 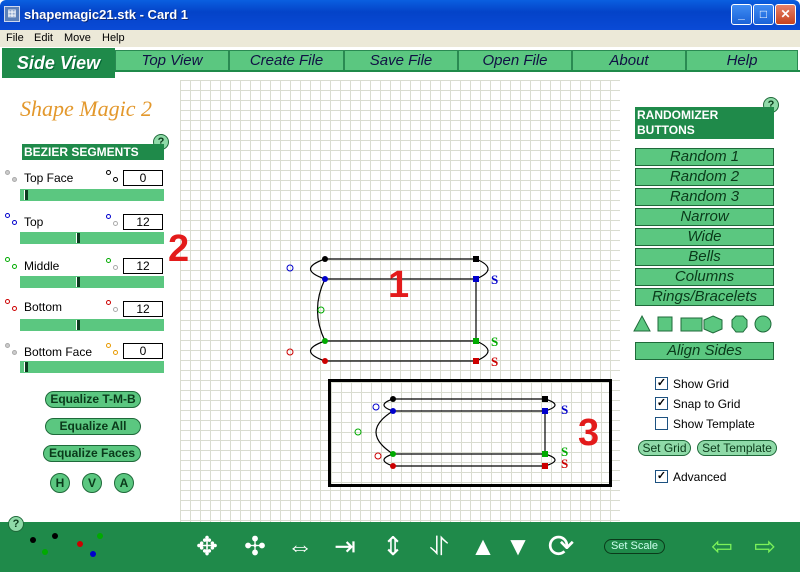 What do you see at coordinates (763, 14) in the screenshot?
I see `maximize-button: □` at bounding box center [763, 14].